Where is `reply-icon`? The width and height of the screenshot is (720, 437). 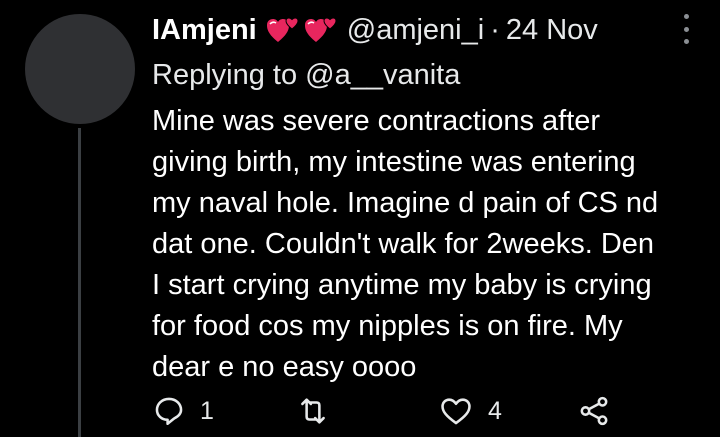 reply-icon is located at coordinates (169, 411).